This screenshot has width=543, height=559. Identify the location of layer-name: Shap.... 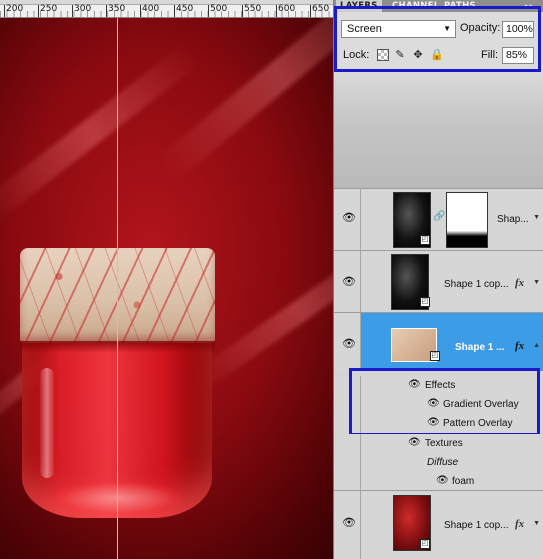
(513, 219).